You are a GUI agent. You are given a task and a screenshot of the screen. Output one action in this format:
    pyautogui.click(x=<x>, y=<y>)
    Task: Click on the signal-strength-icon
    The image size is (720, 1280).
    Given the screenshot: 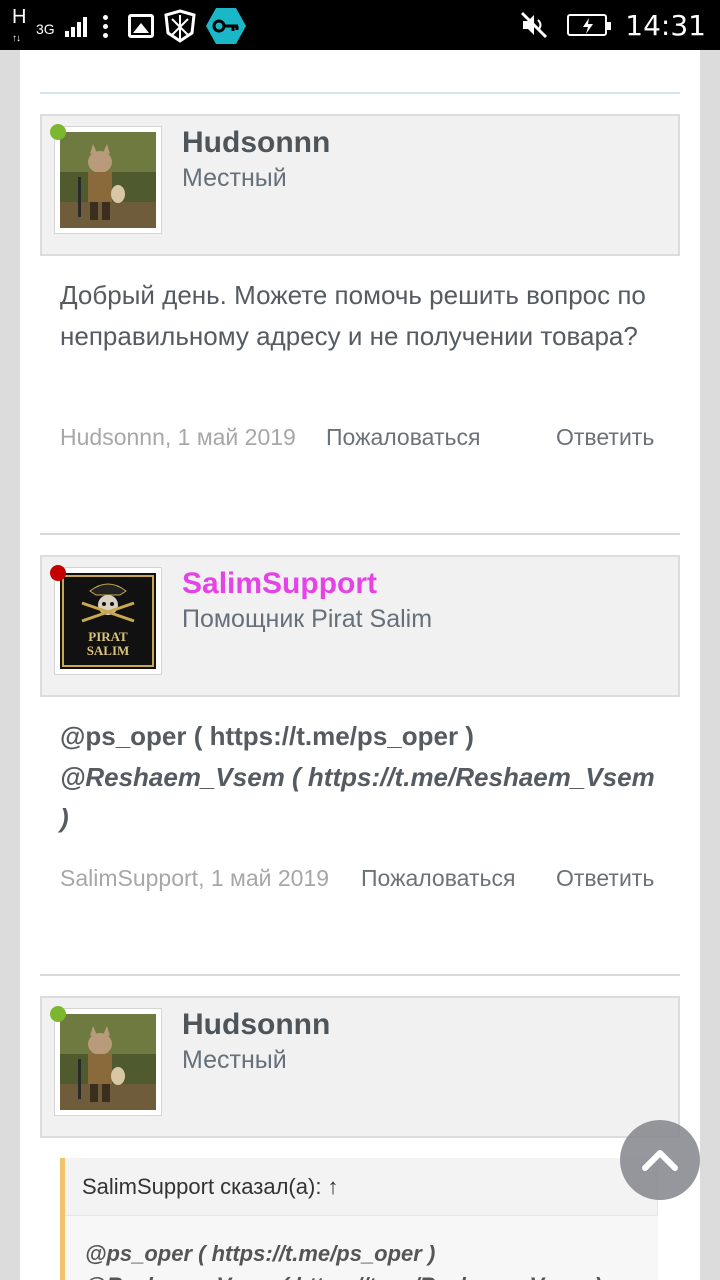 What is the action you would take?
    pyautogui.click(x=75, y=27)
    